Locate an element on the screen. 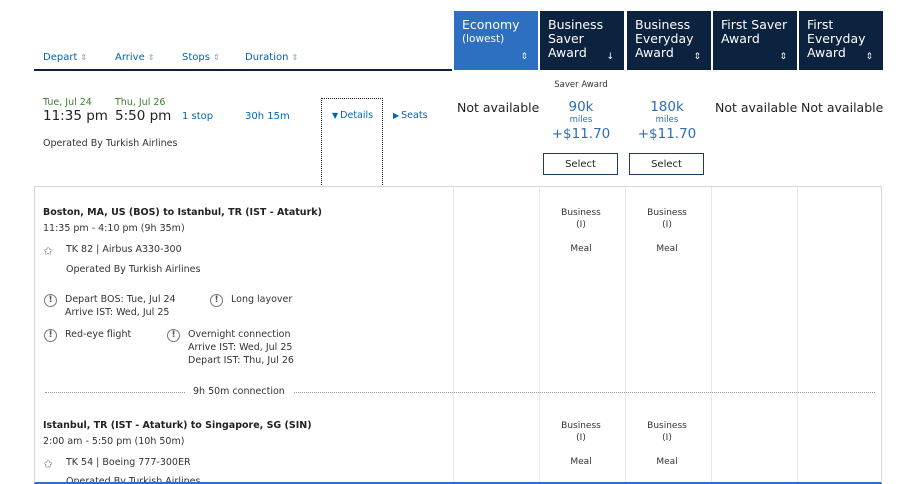 Image resolution: width=908 pixels, height=484 pixels. note-arrive: Arrive IST: Wed, Jul 25 is located at coordinates (117, 312).